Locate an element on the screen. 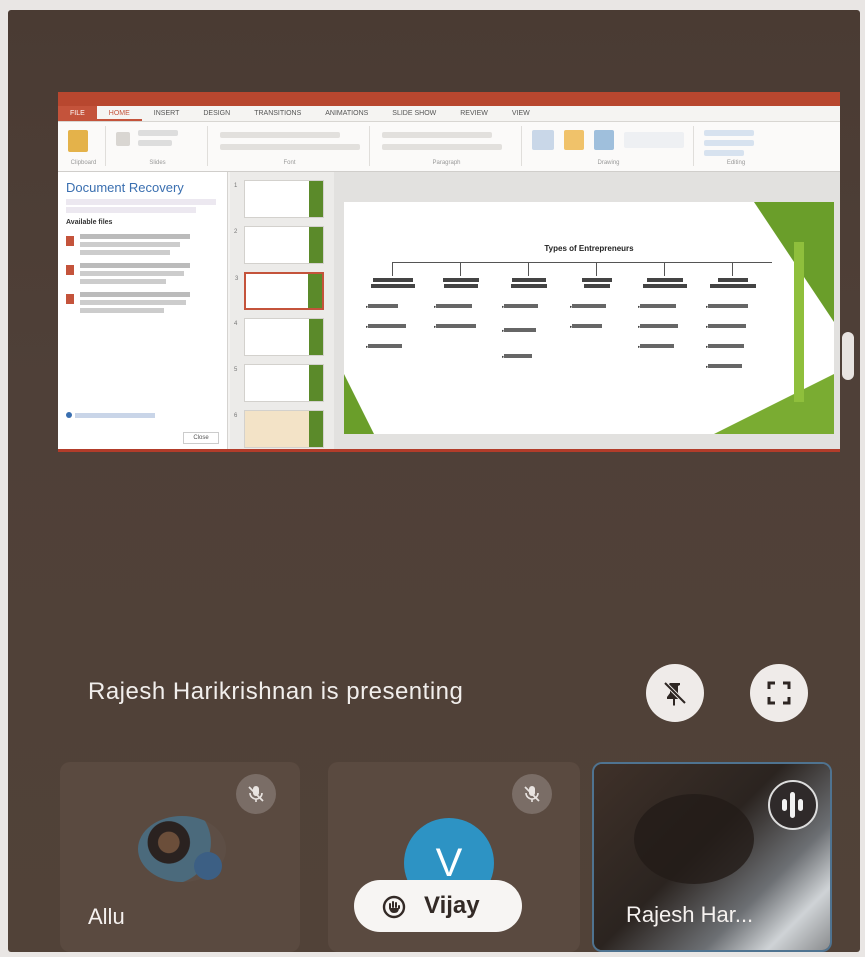 The width and height of the screenshot is (865, 957). slide-thumbnail: 5 is located at coordinates (279, 383).